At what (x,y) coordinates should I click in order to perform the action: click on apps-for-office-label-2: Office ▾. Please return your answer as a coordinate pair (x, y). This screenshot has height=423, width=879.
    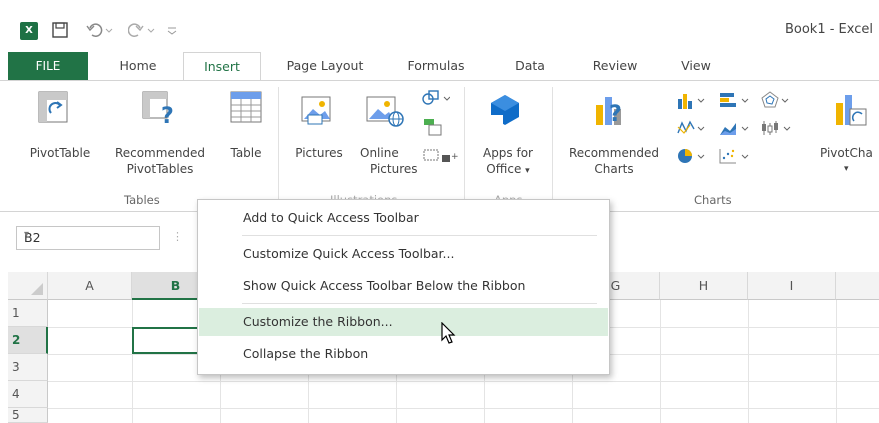
    Looking at the image, I should click on (508, 170).